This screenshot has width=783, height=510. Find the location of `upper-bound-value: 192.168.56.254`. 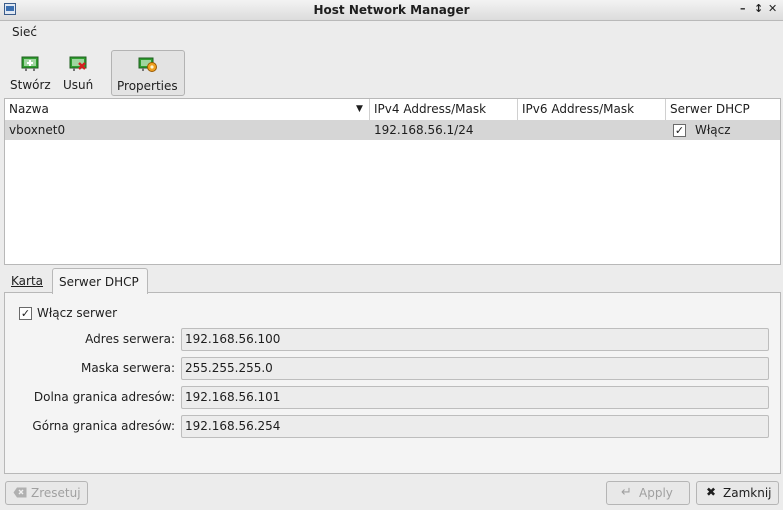

upper-bound-value: 192.168.56.254 is located at coordinates (233, 426).